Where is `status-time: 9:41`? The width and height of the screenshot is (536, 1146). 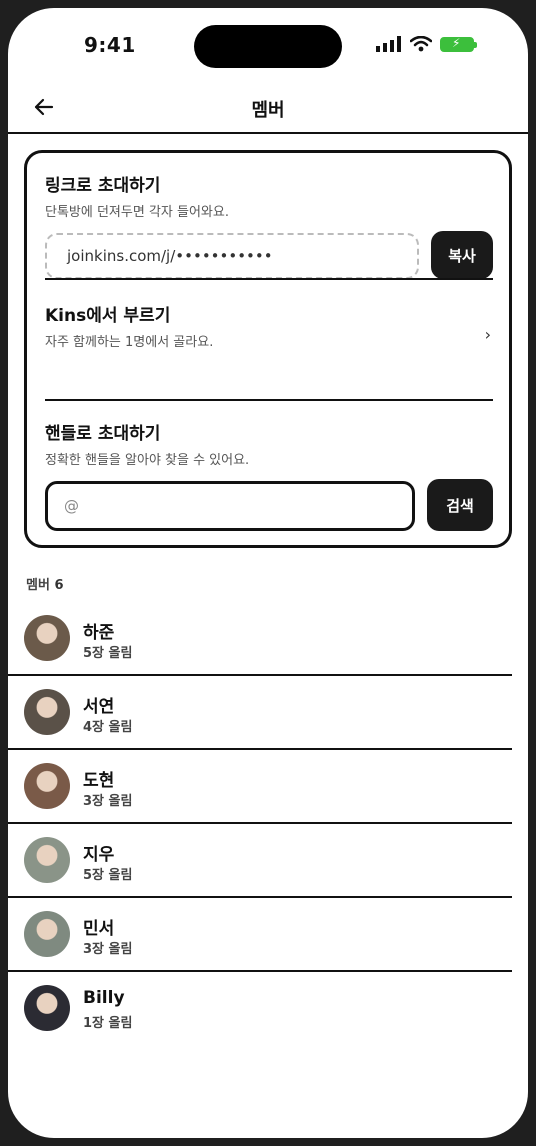
status-time: 9:41 is located at coordinates (110, 45).